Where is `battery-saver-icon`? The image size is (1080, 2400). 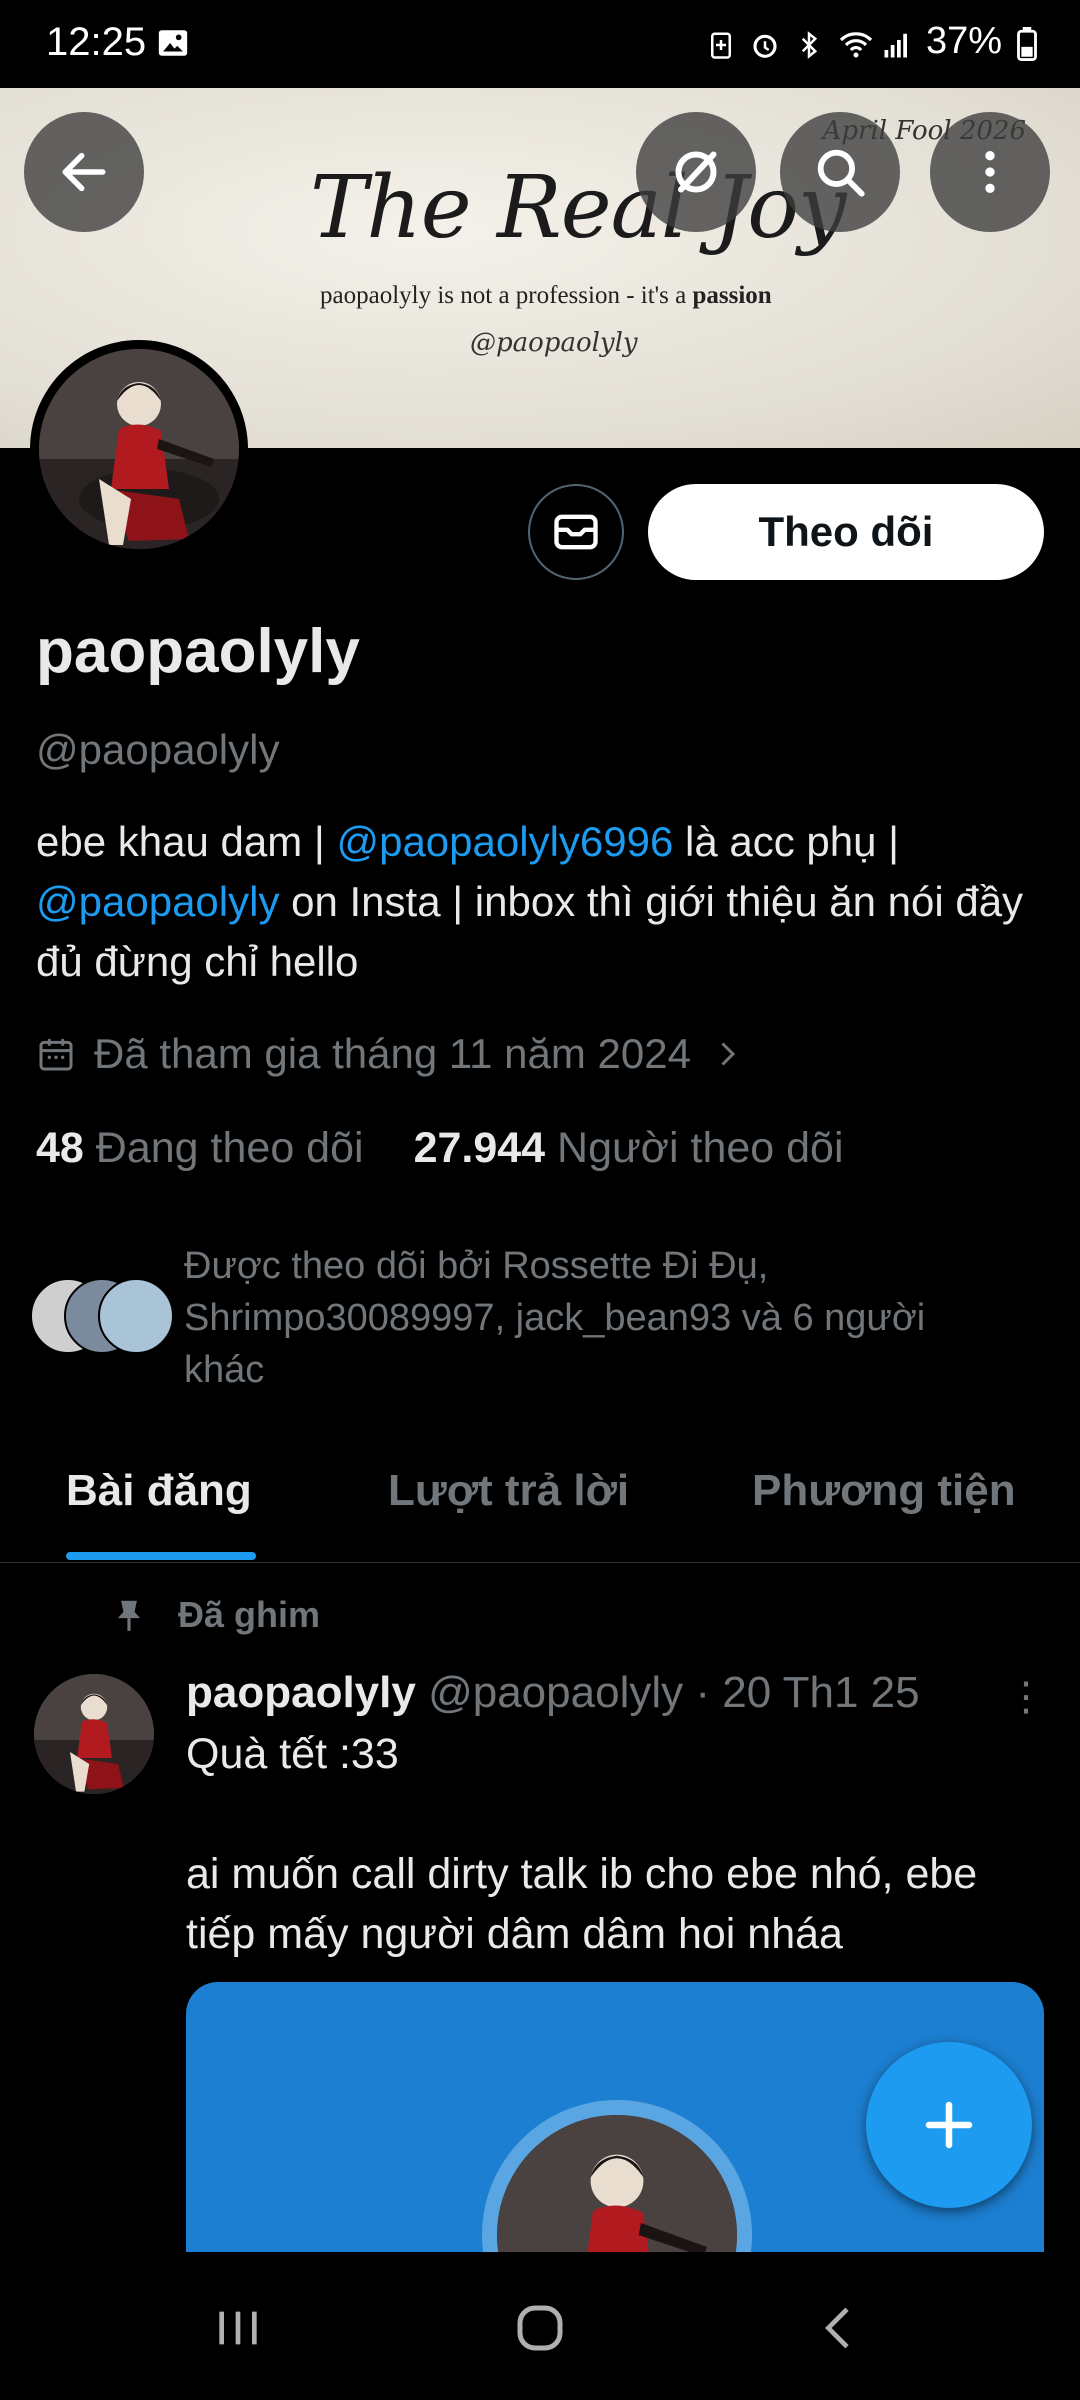 battery-saver-icon is located at coordinates (721, 43).